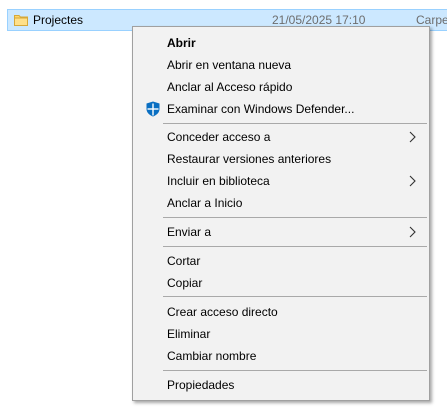  What do you see at coordinates (181, 43) in the screenshot?
I see `menu-item-label: Abrir` at bounding box center [181, 43].